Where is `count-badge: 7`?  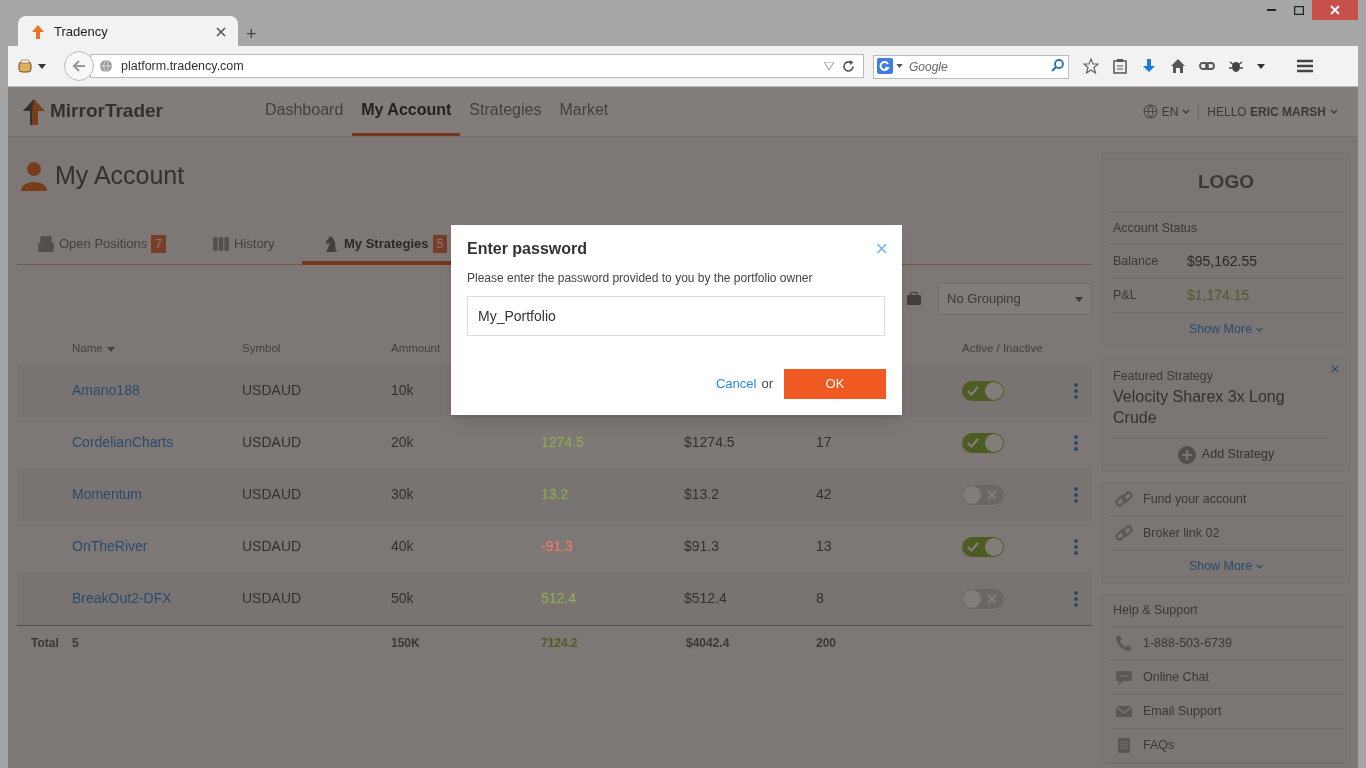 count-badge: 7 is located at coordinates (158, 243).